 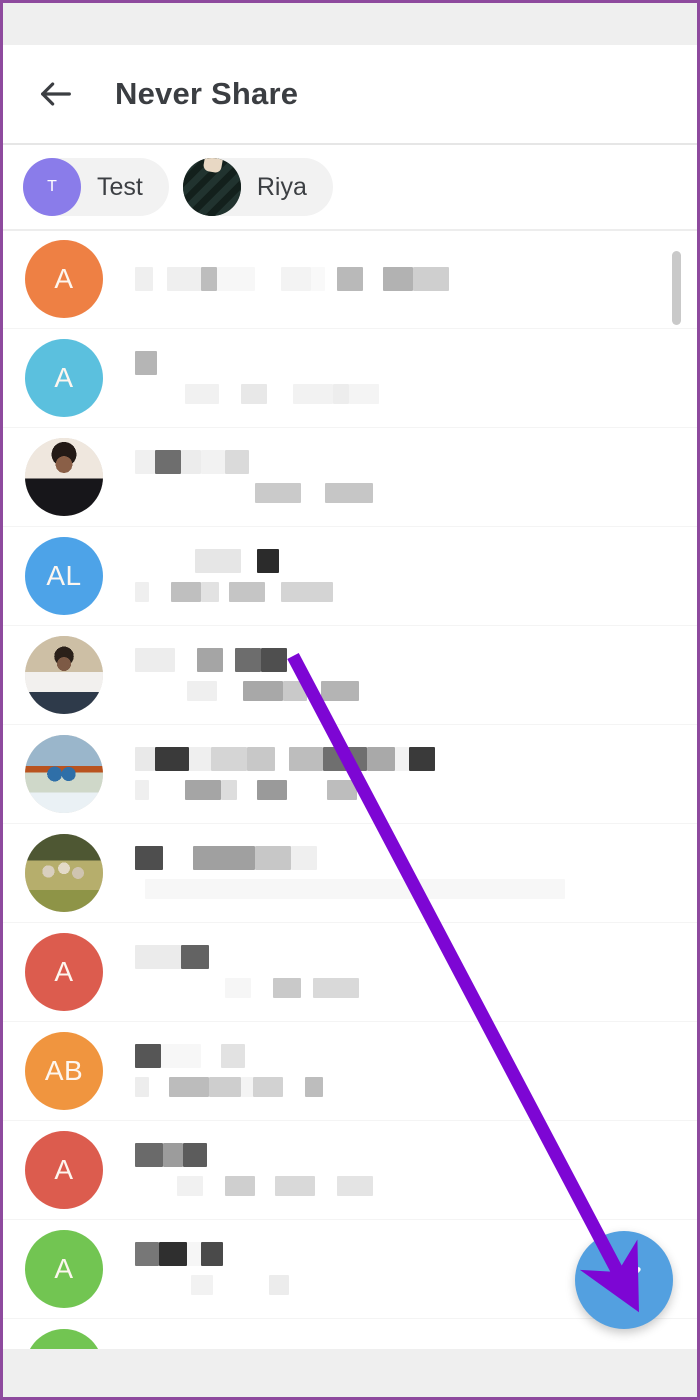 I want to click on chip-test: T Test, so click(x=96, y=187).